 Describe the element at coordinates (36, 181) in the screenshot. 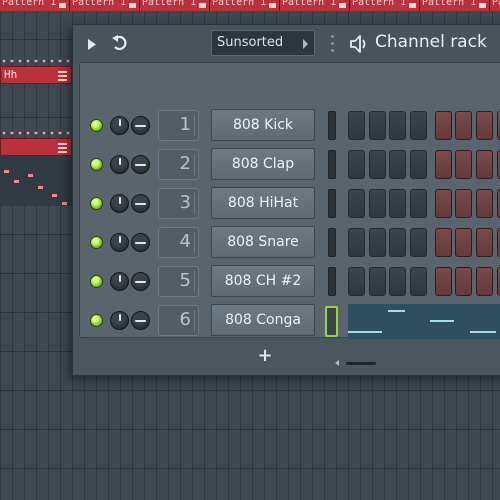

I see `playlist-note-preview` at that location.